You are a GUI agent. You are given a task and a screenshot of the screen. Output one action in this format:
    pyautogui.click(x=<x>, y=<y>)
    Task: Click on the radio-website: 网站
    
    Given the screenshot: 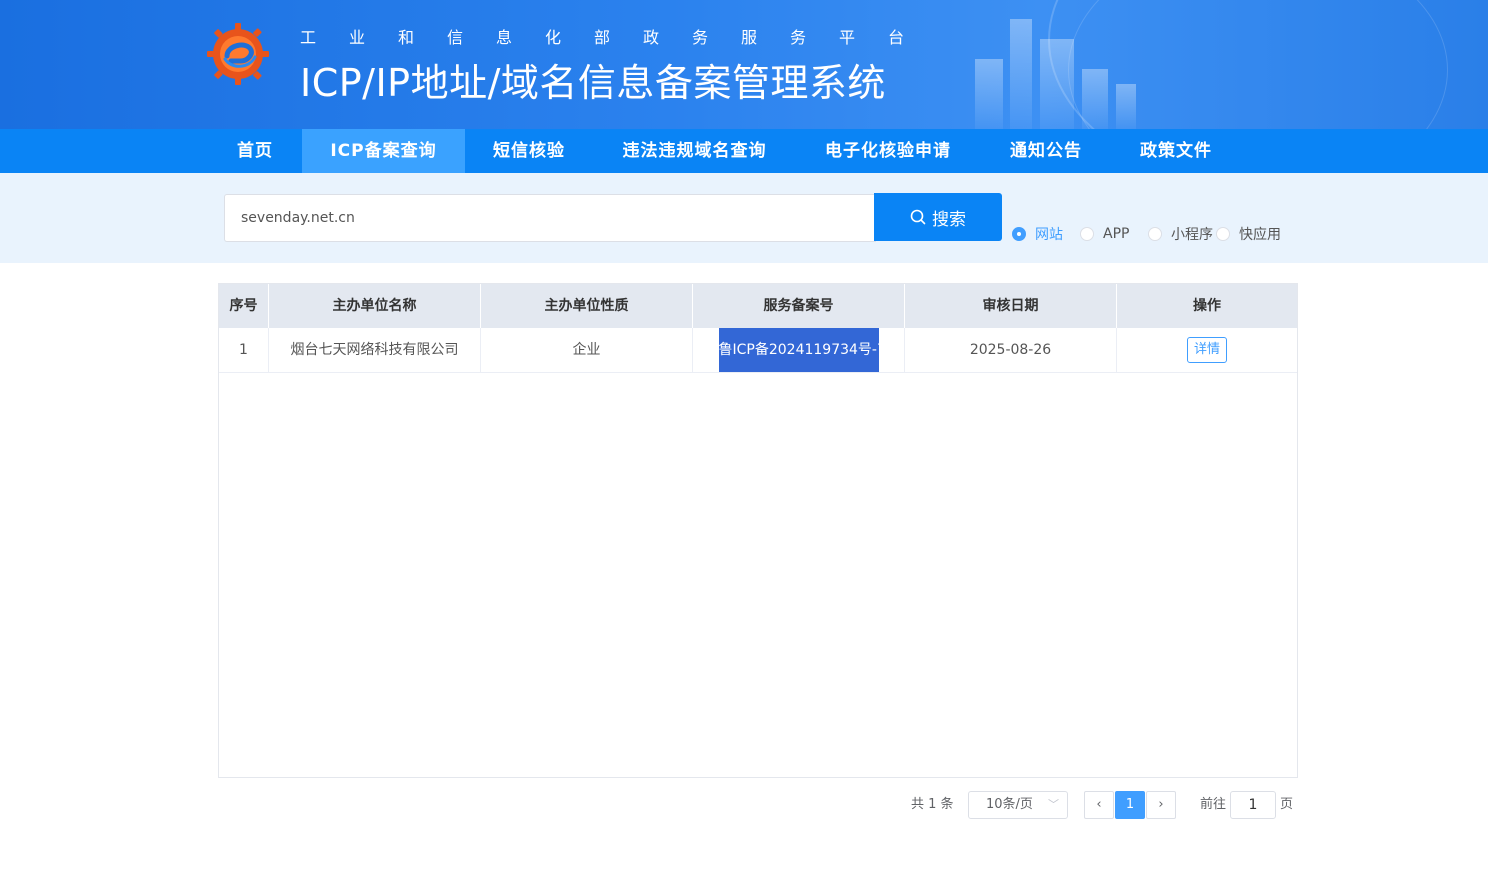 What is the action you would take?
    pyautogui.click(x=1037, y=234)
    